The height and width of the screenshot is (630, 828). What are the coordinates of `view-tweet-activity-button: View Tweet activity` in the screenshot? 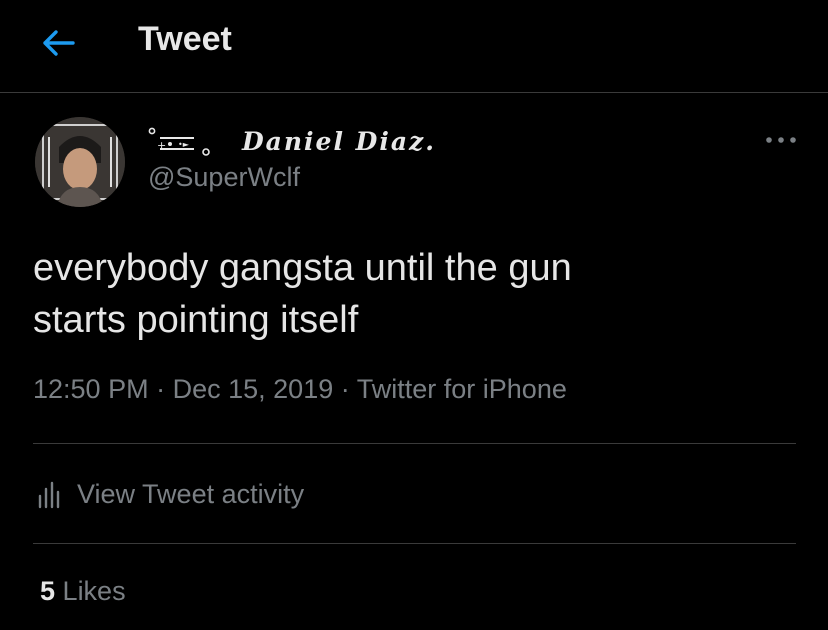 It's located at (169, 494).